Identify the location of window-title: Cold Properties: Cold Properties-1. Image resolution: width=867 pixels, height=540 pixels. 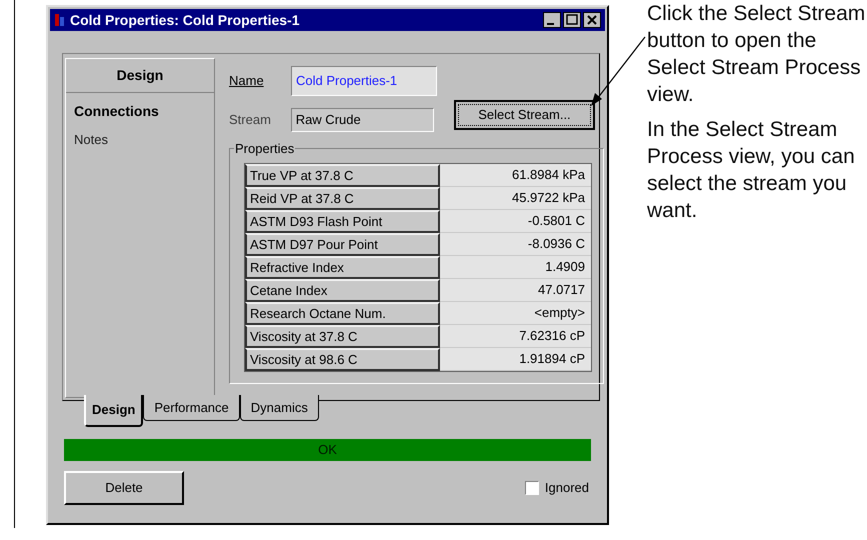
(185, 20).